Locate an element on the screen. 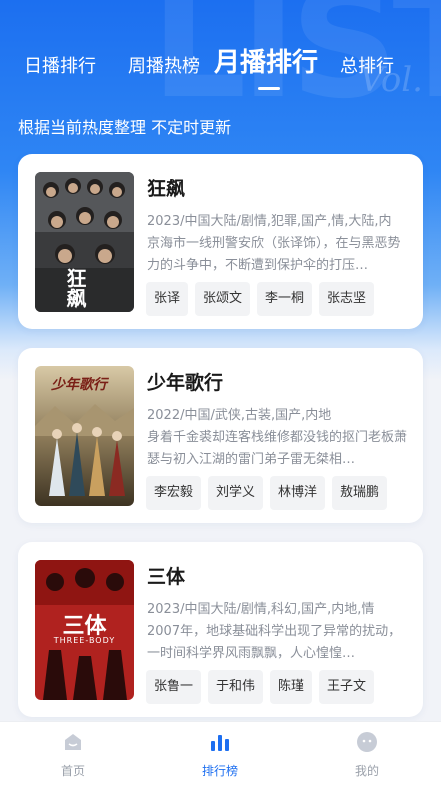 Image resolution: width=441 pixels, height=785 pixels. profile-icon is located at coordinates (367, 742).